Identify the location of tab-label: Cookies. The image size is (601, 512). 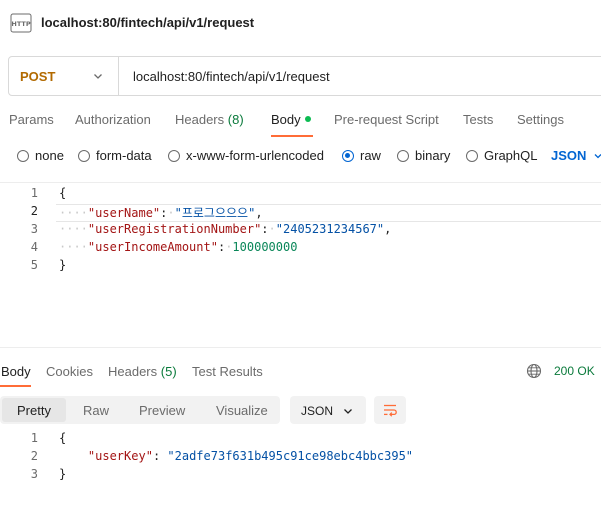
(69, 371).